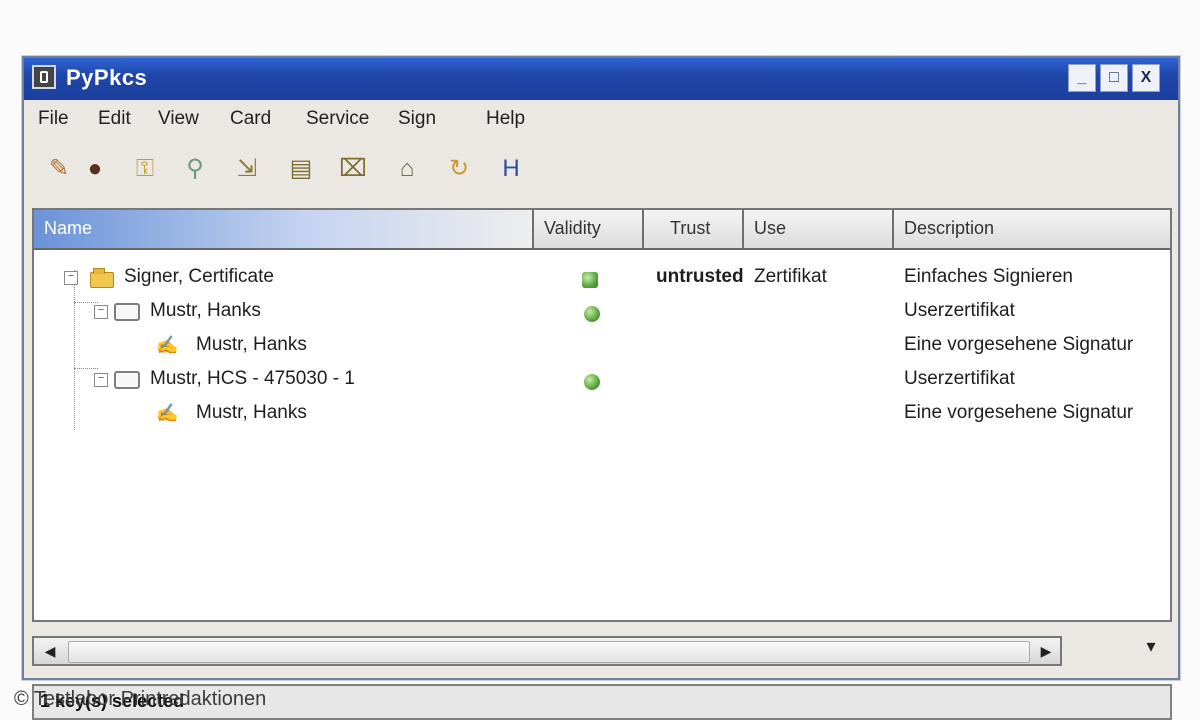 Image resolution: width=1200 pixels, height=720 pixels. What do you see at coordinates (71, 278) in the screenshot?
I see `collapse-icon: −` at bounding box center [71, 278].